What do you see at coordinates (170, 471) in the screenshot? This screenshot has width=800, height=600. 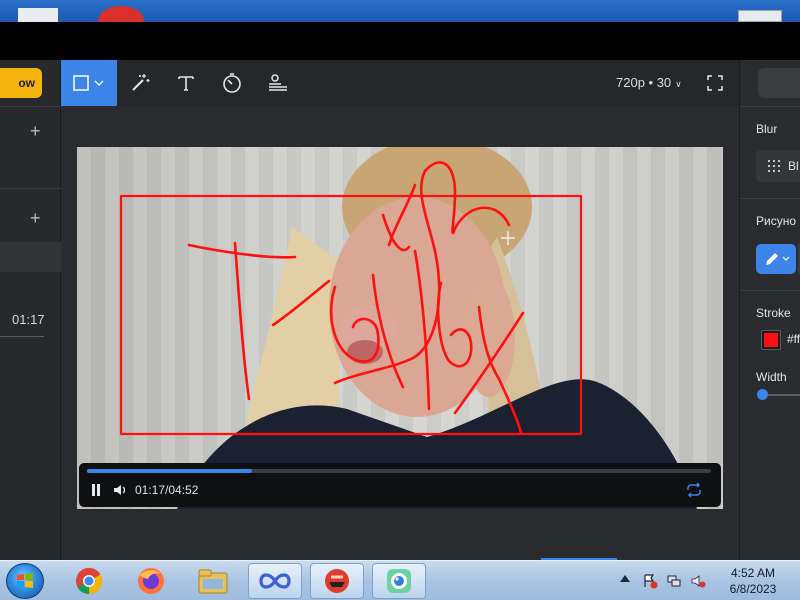 I see `seek-bar-progress` at bounding box center [170, 471].